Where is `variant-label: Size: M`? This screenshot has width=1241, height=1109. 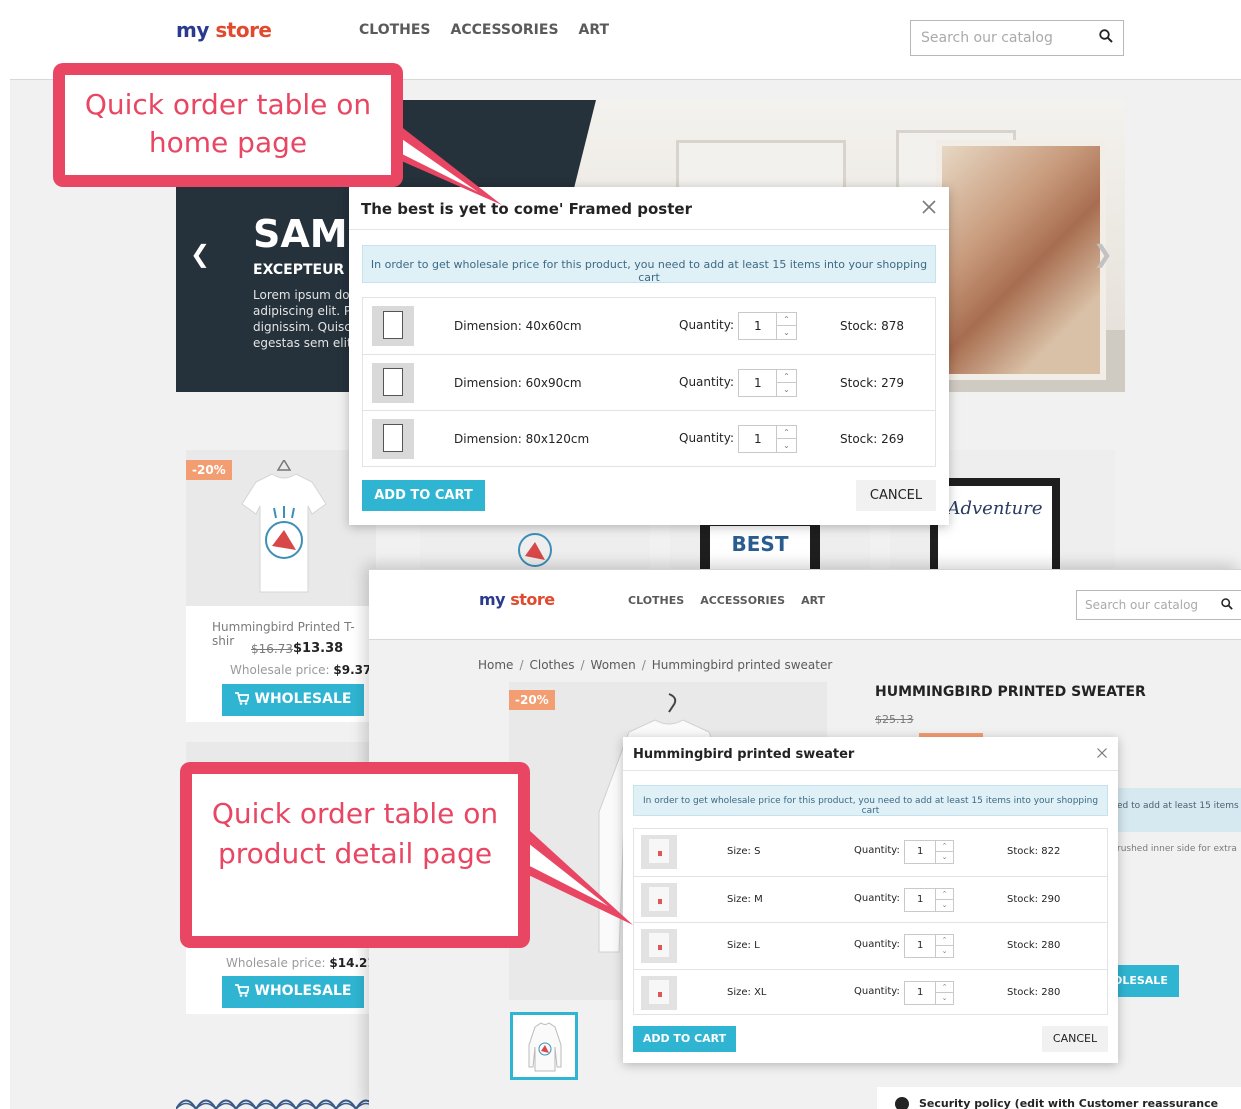
variant-label: Size: M is located at coordinates (745, 899).